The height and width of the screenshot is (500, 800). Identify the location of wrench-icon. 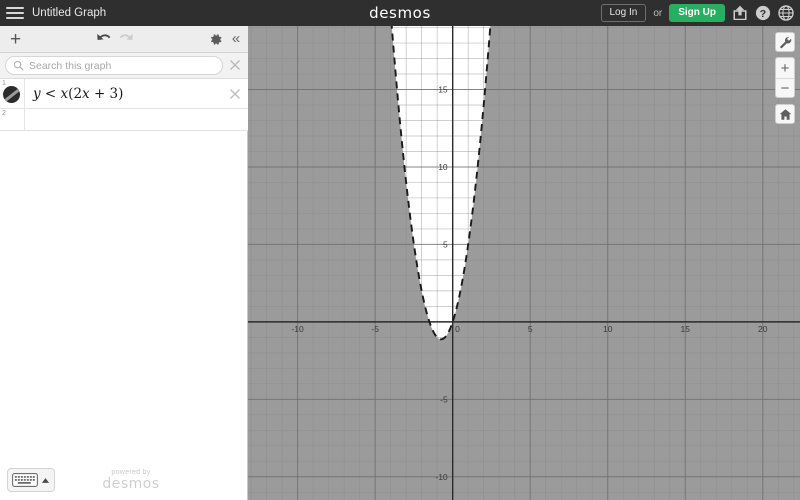
(785, 42).